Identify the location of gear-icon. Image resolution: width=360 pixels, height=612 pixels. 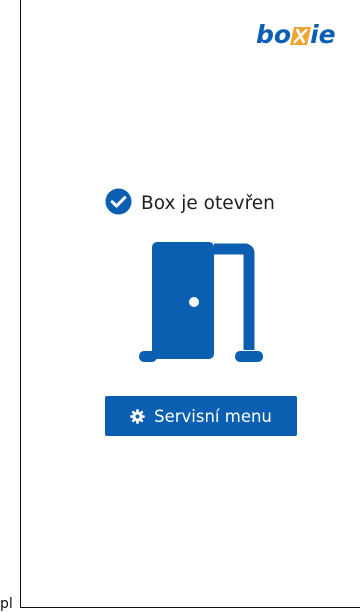
(137, 416).